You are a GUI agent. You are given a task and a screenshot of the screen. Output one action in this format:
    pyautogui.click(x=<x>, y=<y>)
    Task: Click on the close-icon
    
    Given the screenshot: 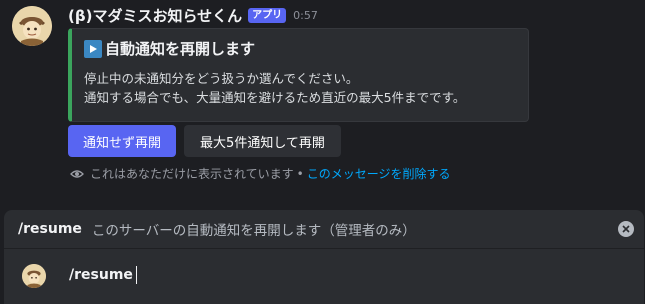 What is the action you would take?
    pyautogui.click(x=626, y=229)
    